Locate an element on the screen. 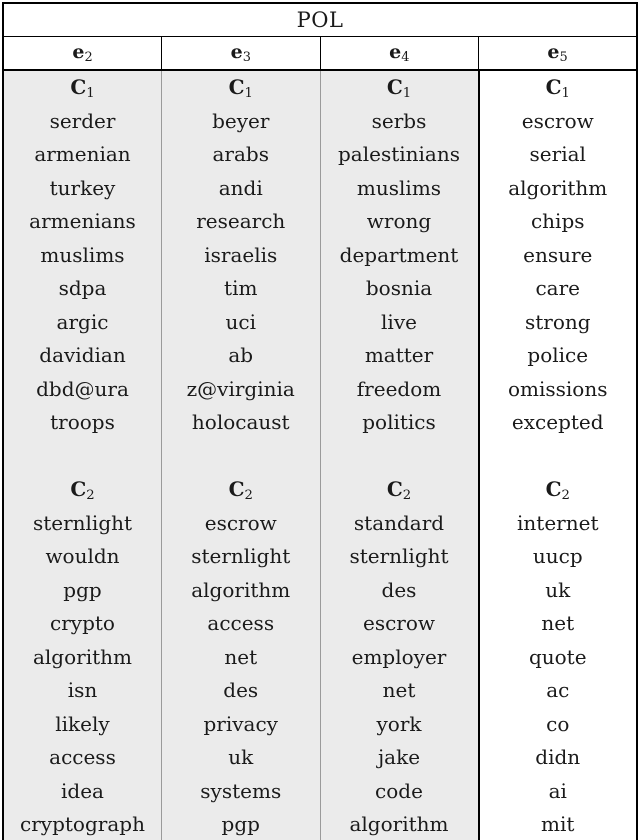  term-item: york is located at coordinates (399, 723).